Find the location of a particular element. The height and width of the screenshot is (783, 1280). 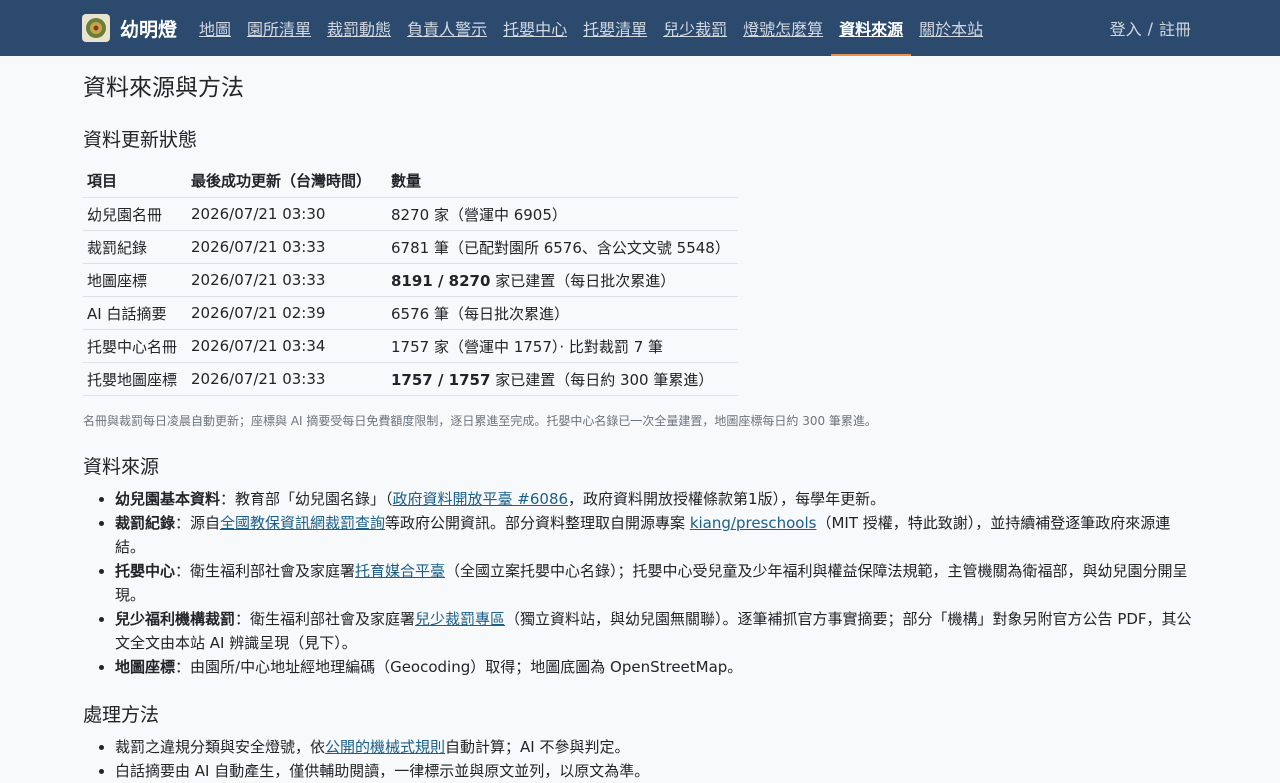

cell-count: 1757 / 1757 家已建置（每日約 300 筆累進） is located at coordinates (562, 379).